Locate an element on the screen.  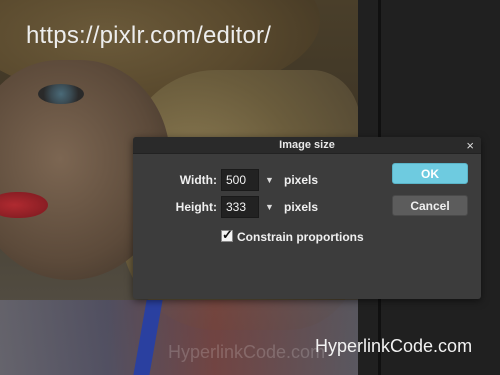
dialog-title: Image size is located at coordinates (307, 145).